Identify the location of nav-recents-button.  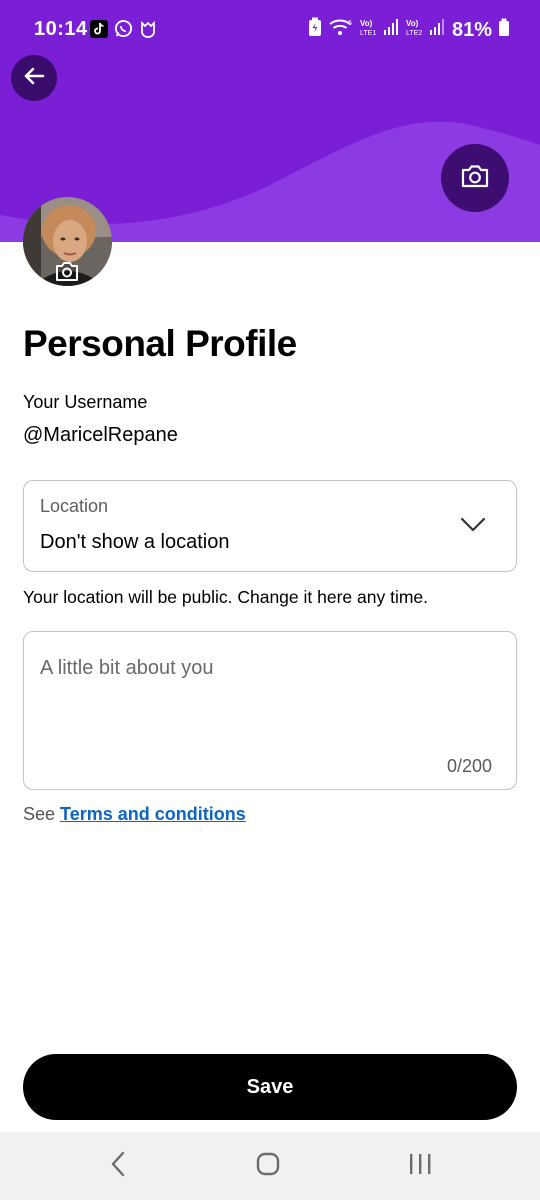
(420, 1166).